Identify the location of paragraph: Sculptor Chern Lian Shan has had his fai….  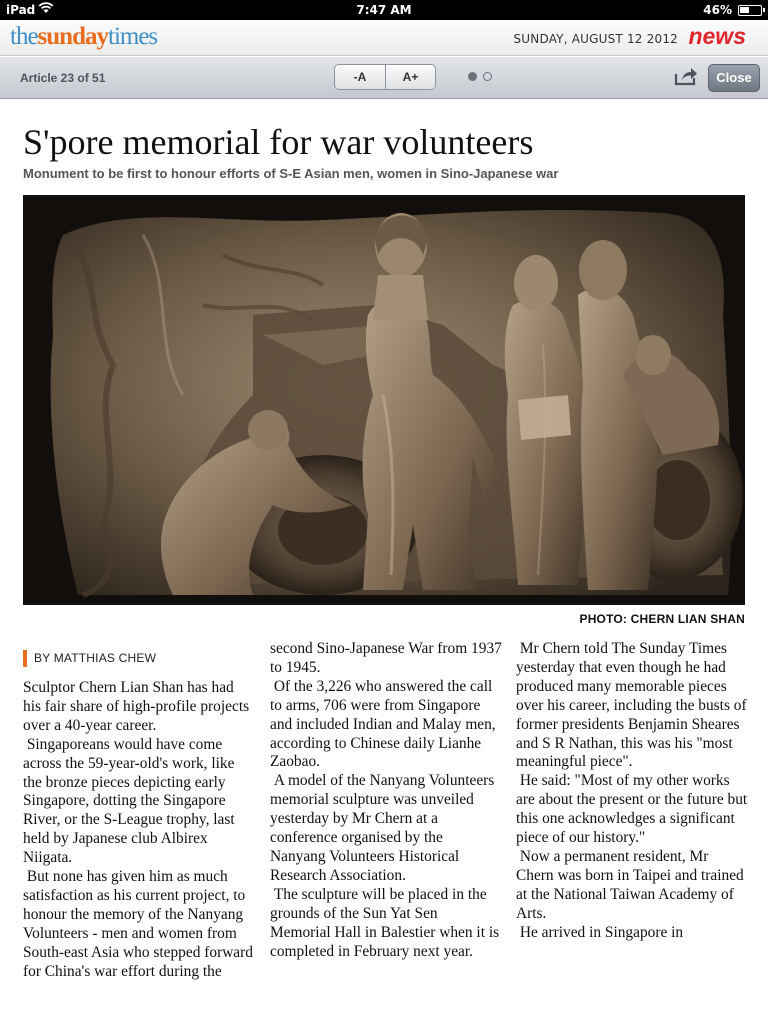
(136, 706).